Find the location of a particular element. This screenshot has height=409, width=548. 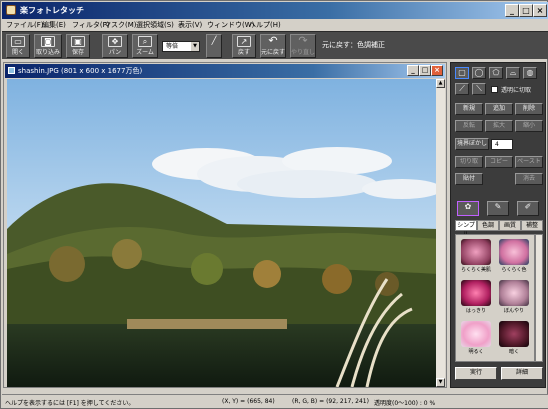

import-button: ◙ 取り込み is located at coordinates (48, 46).